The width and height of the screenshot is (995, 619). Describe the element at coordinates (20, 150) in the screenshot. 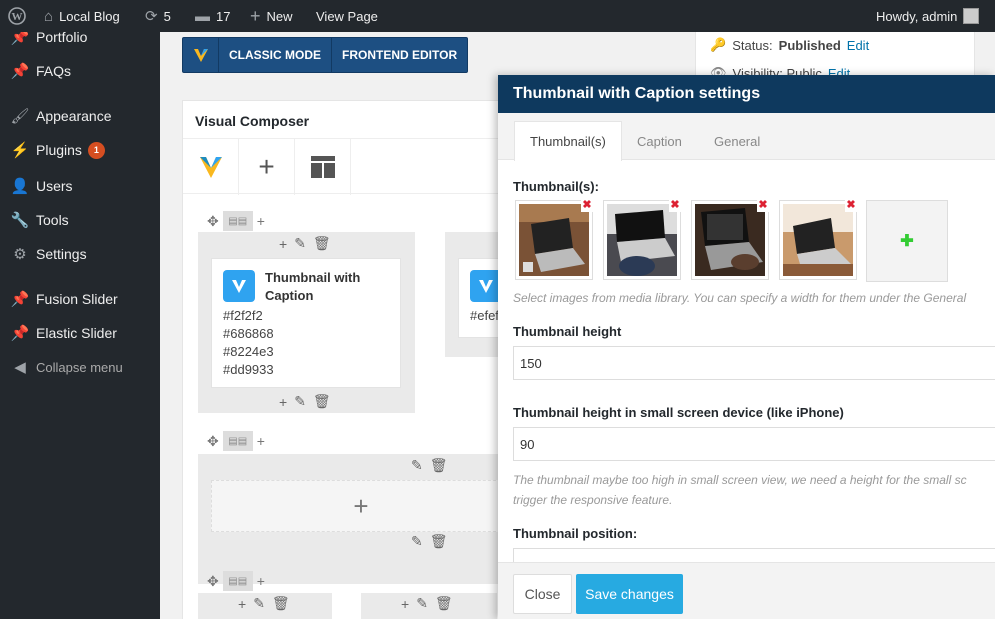

I see `plug-icon: ⚡` at that location.